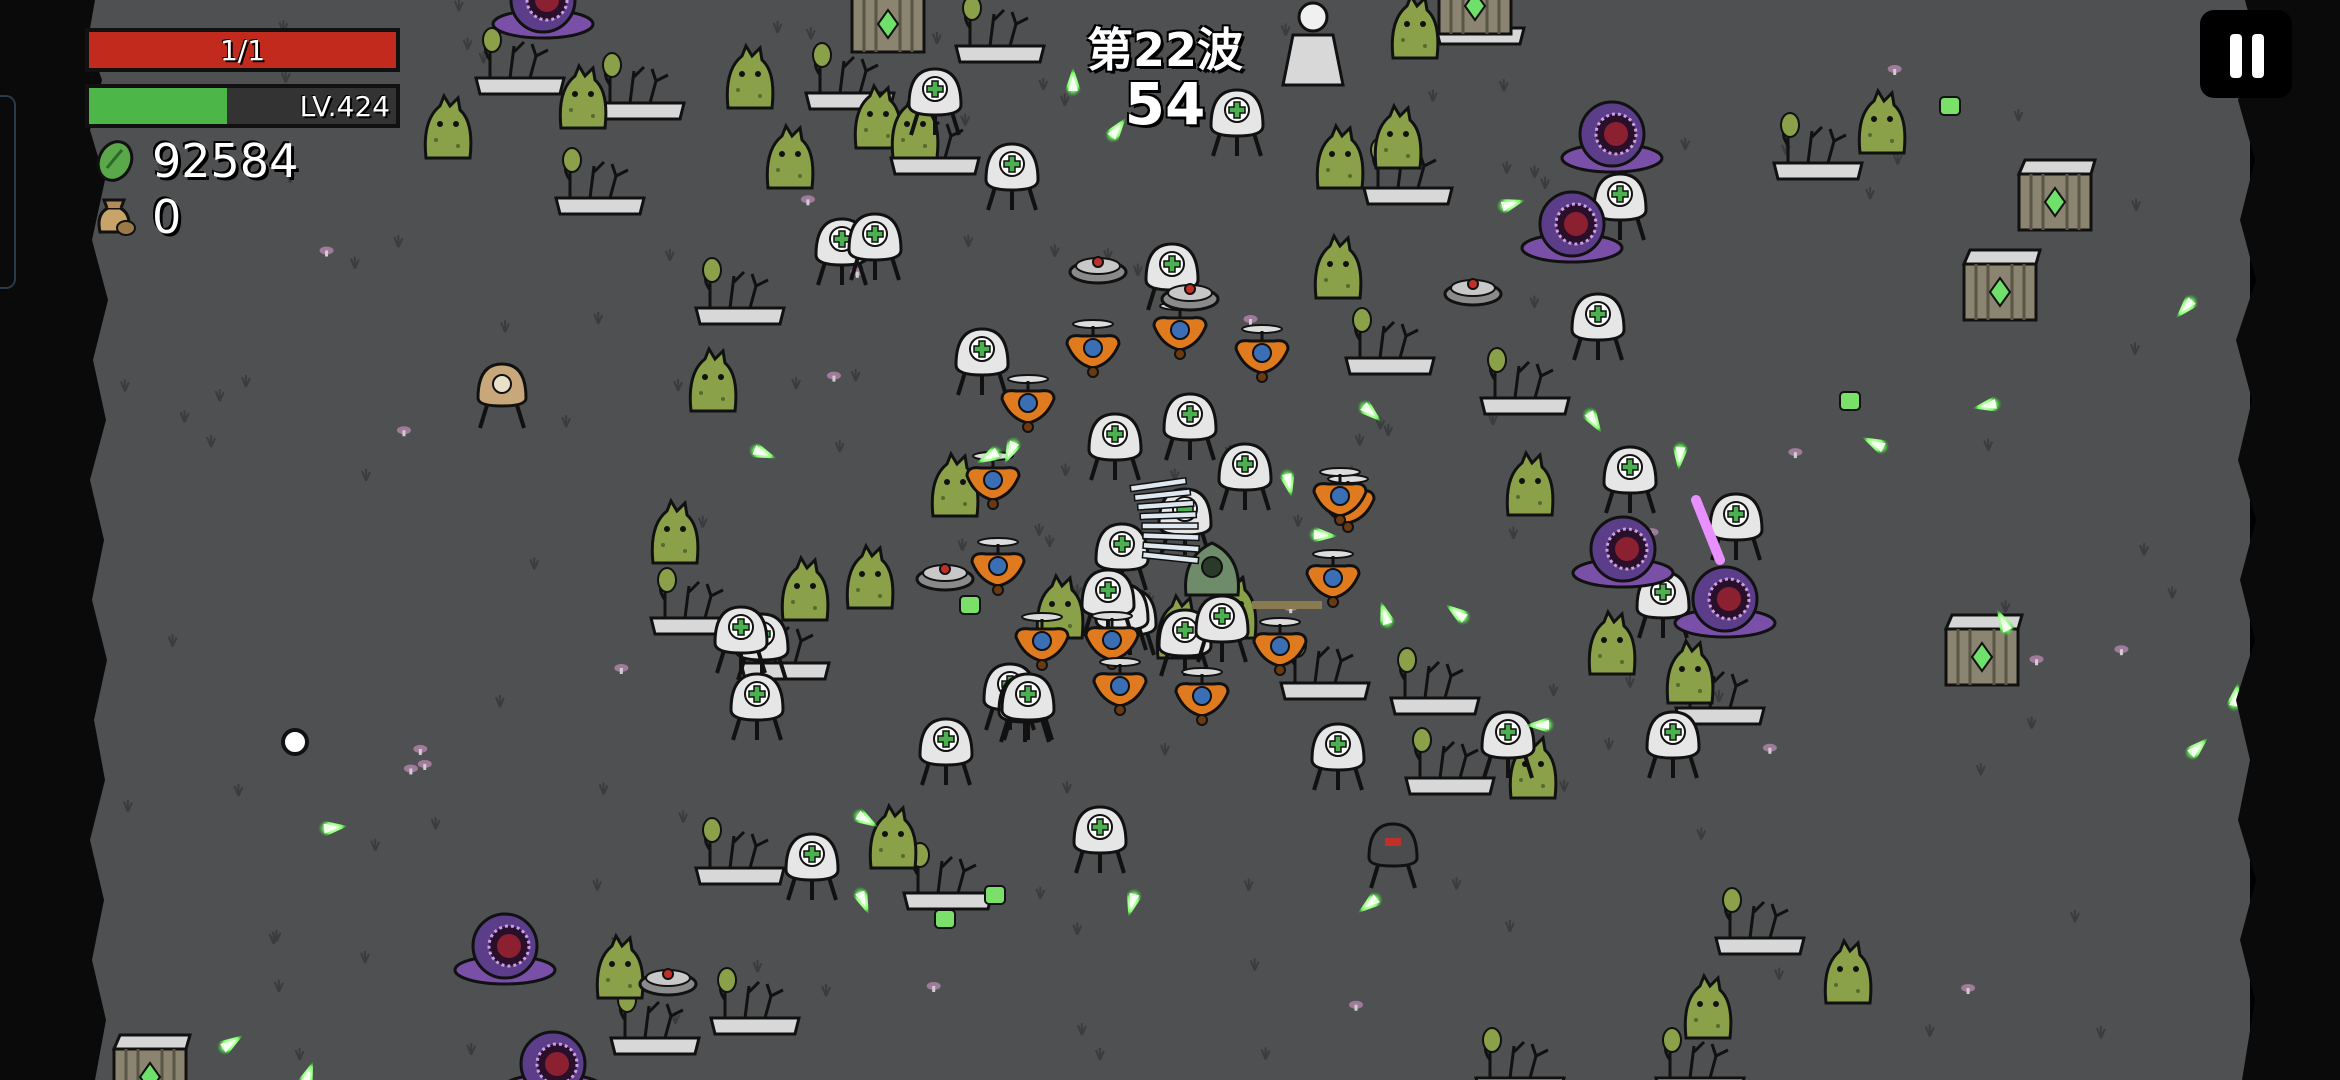  What do you see at coordinates (8, 192) in the screenshot?
I see `side-tab` at bounding box center [8, 192].